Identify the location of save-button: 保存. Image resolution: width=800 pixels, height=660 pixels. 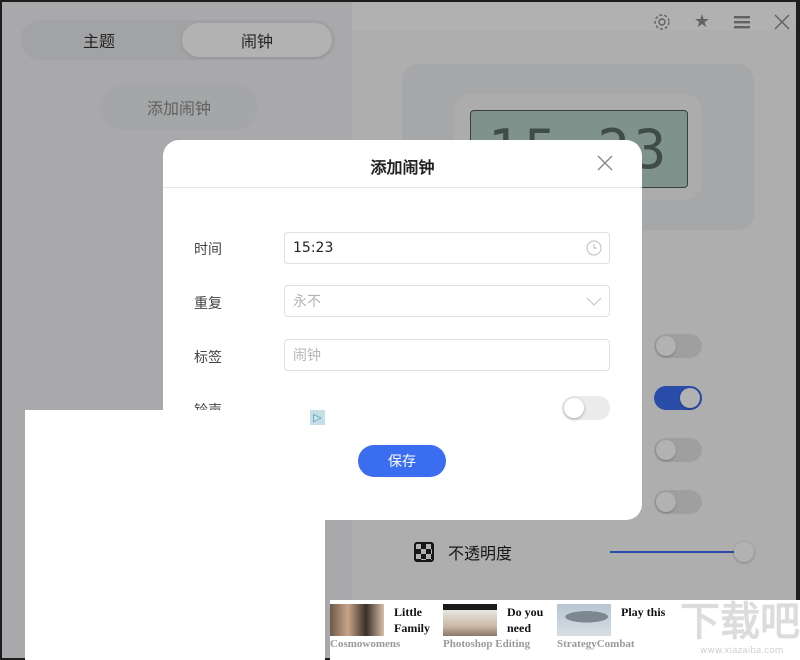
(402, 461).